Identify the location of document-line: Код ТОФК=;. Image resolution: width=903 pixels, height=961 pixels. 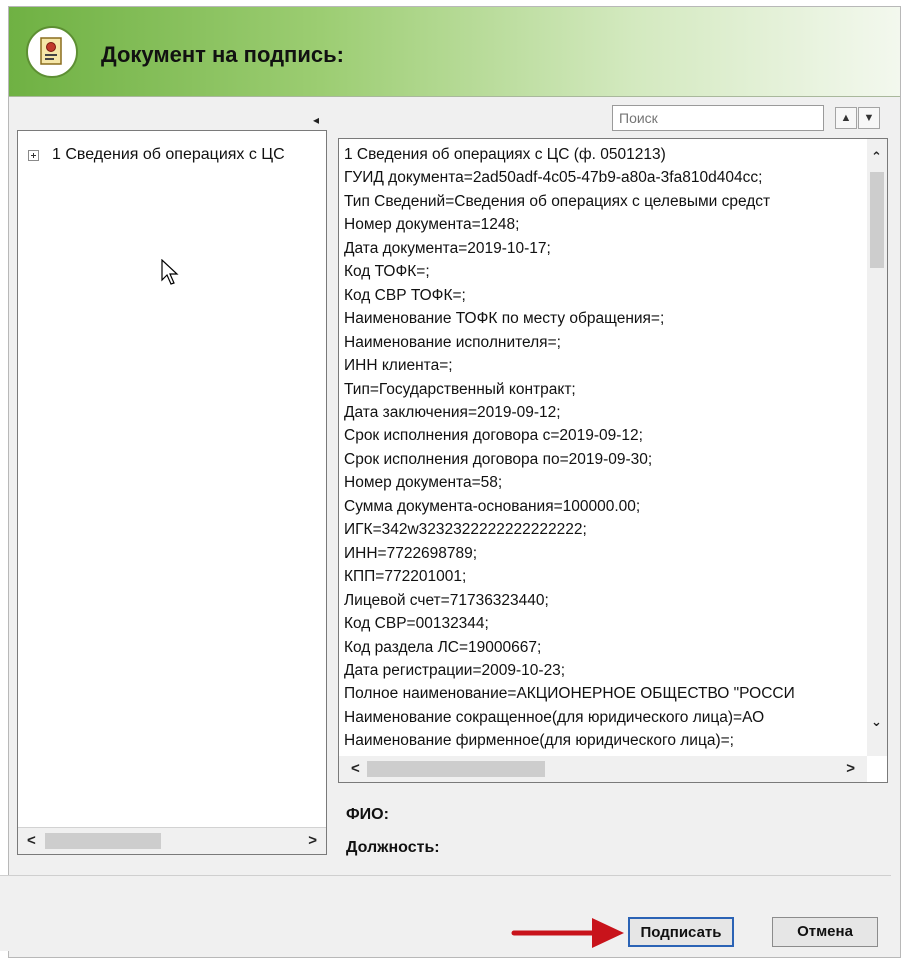
(387, 272).